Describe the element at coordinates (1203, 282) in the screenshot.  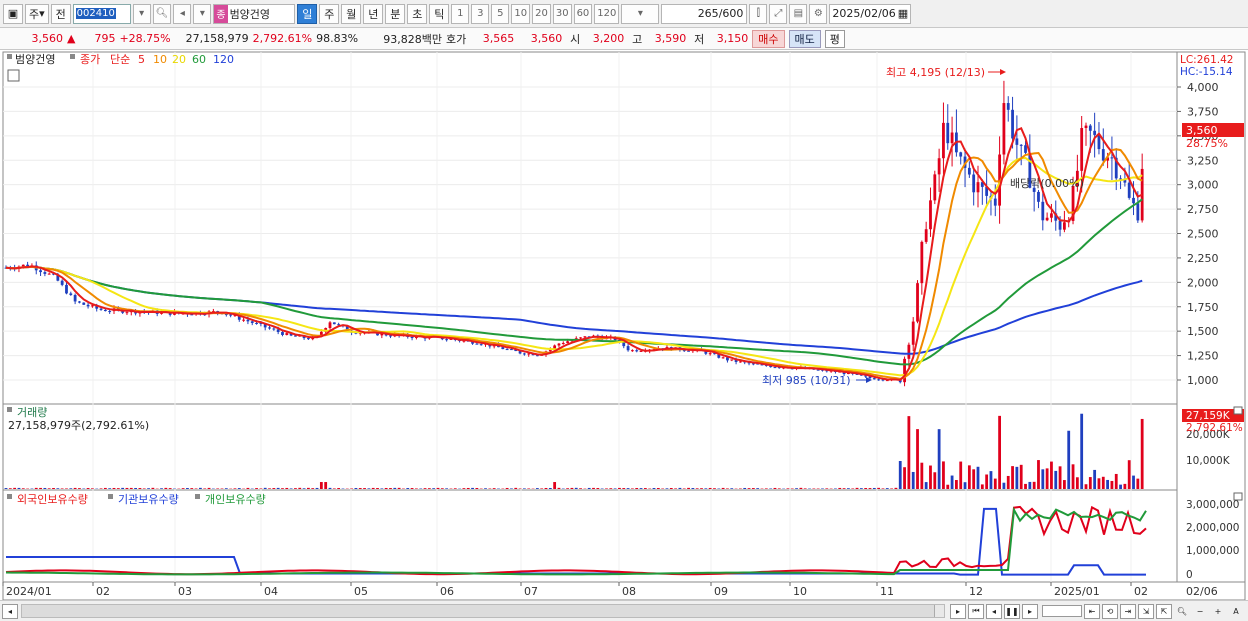
I see `price-tick-label: 2,000` at that location.